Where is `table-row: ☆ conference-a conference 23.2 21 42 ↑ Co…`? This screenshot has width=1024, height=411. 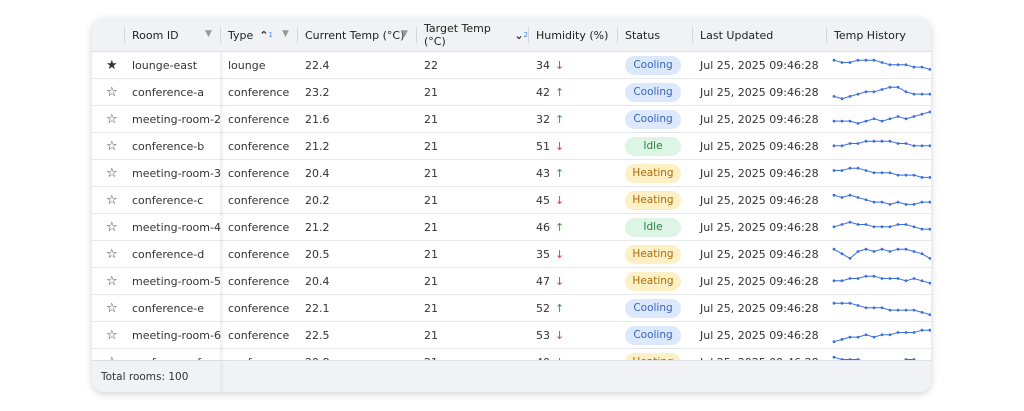
table-row: ☆ conference-a conference 23.2 21 42 ↑ Co… is located at coordinates (511, 92).